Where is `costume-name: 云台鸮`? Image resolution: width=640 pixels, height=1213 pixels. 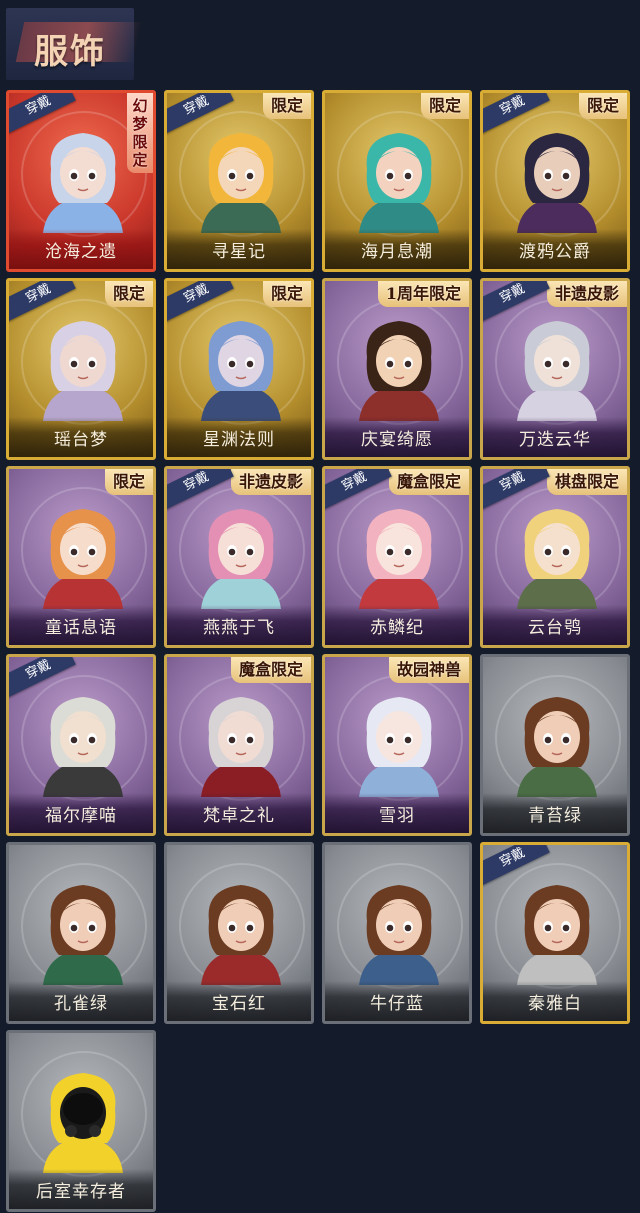 costume-name: 云台鸮 is located at coordinates (555, 625).